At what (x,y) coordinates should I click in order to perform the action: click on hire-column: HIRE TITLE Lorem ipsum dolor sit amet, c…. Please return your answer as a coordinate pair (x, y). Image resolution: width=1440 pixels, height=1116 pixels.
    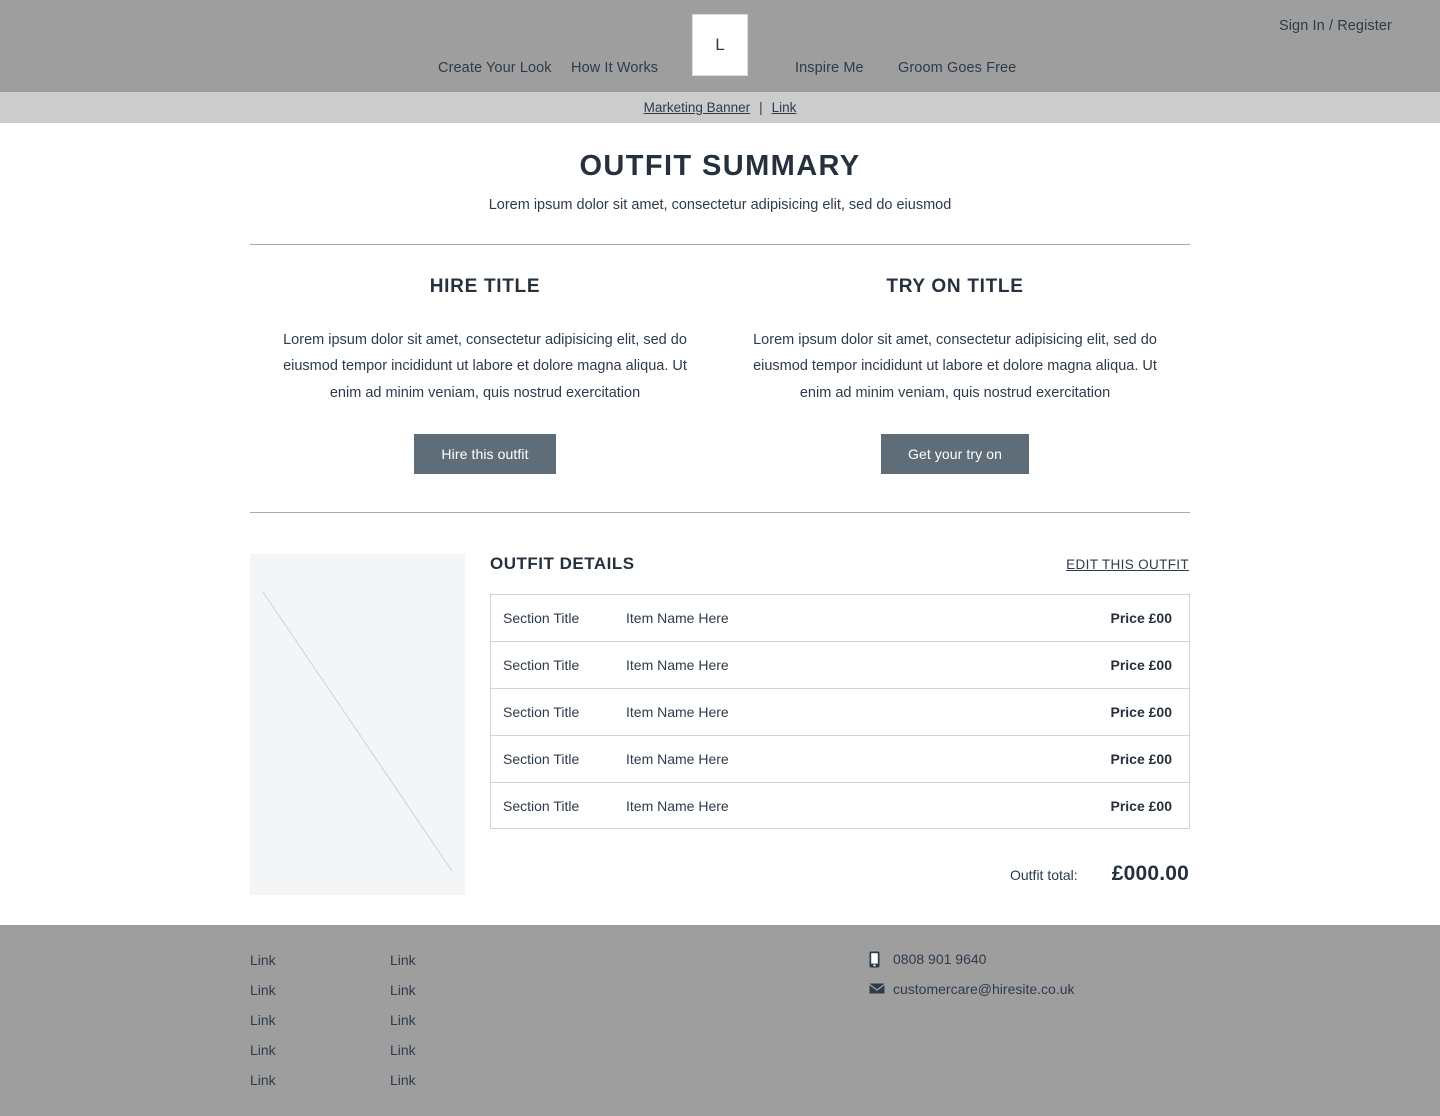
    Looking at the image, I should click on (485, 360).